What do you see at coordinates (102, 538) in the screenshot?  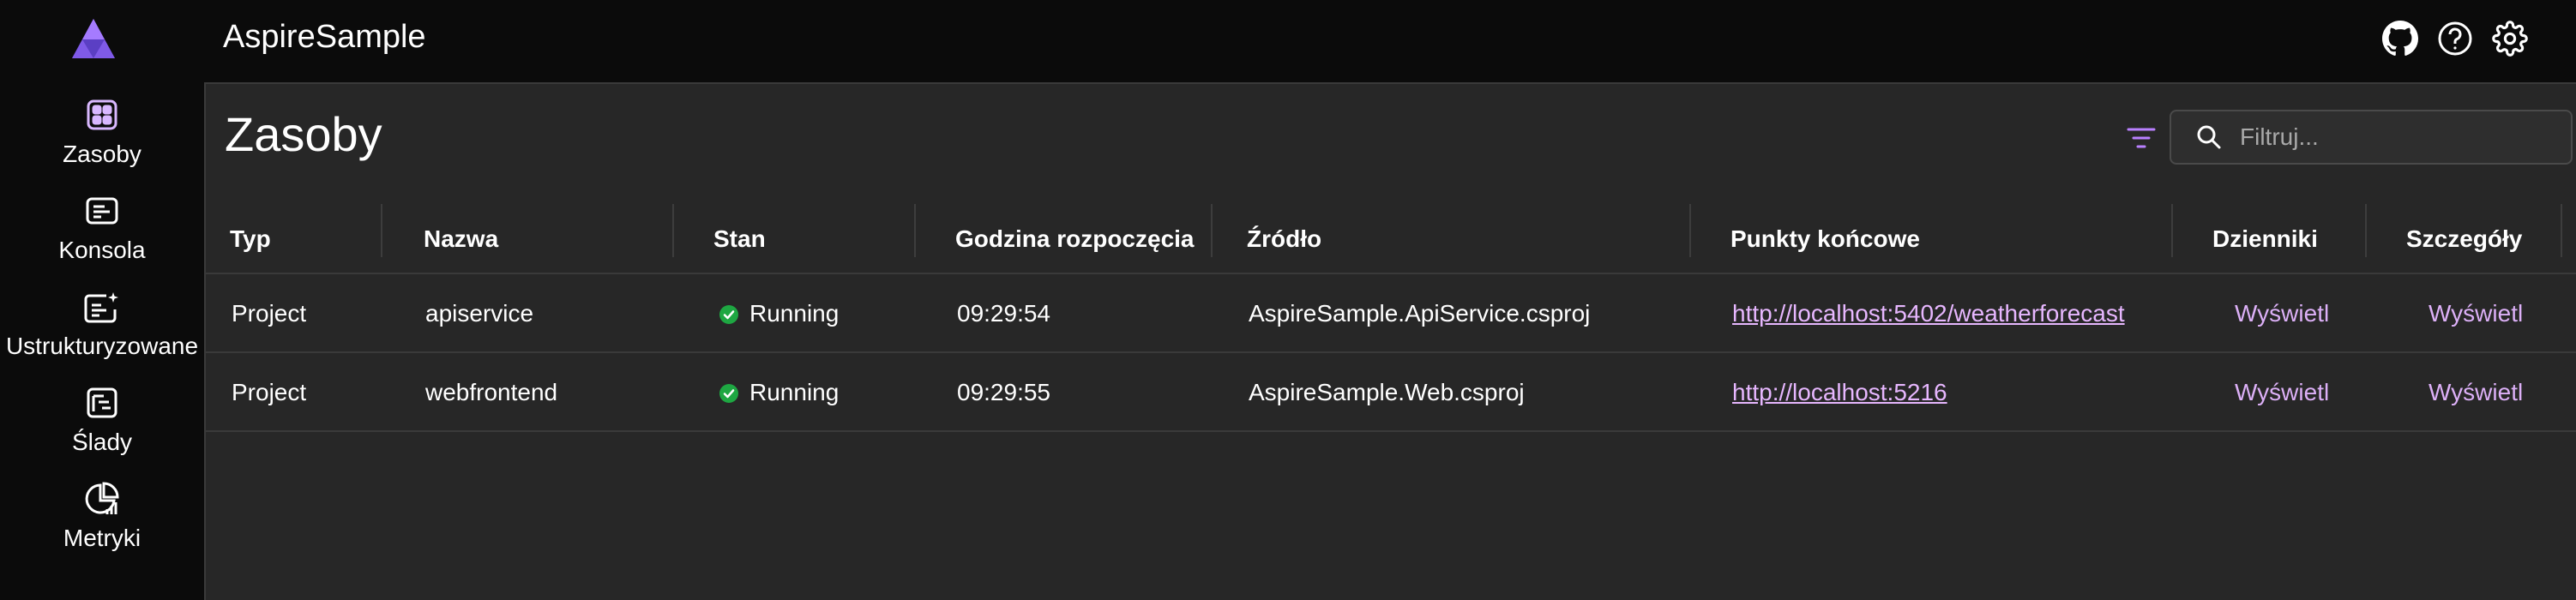 I see `sidebar-item-label: Metryki` at bounding box center [102, 538].